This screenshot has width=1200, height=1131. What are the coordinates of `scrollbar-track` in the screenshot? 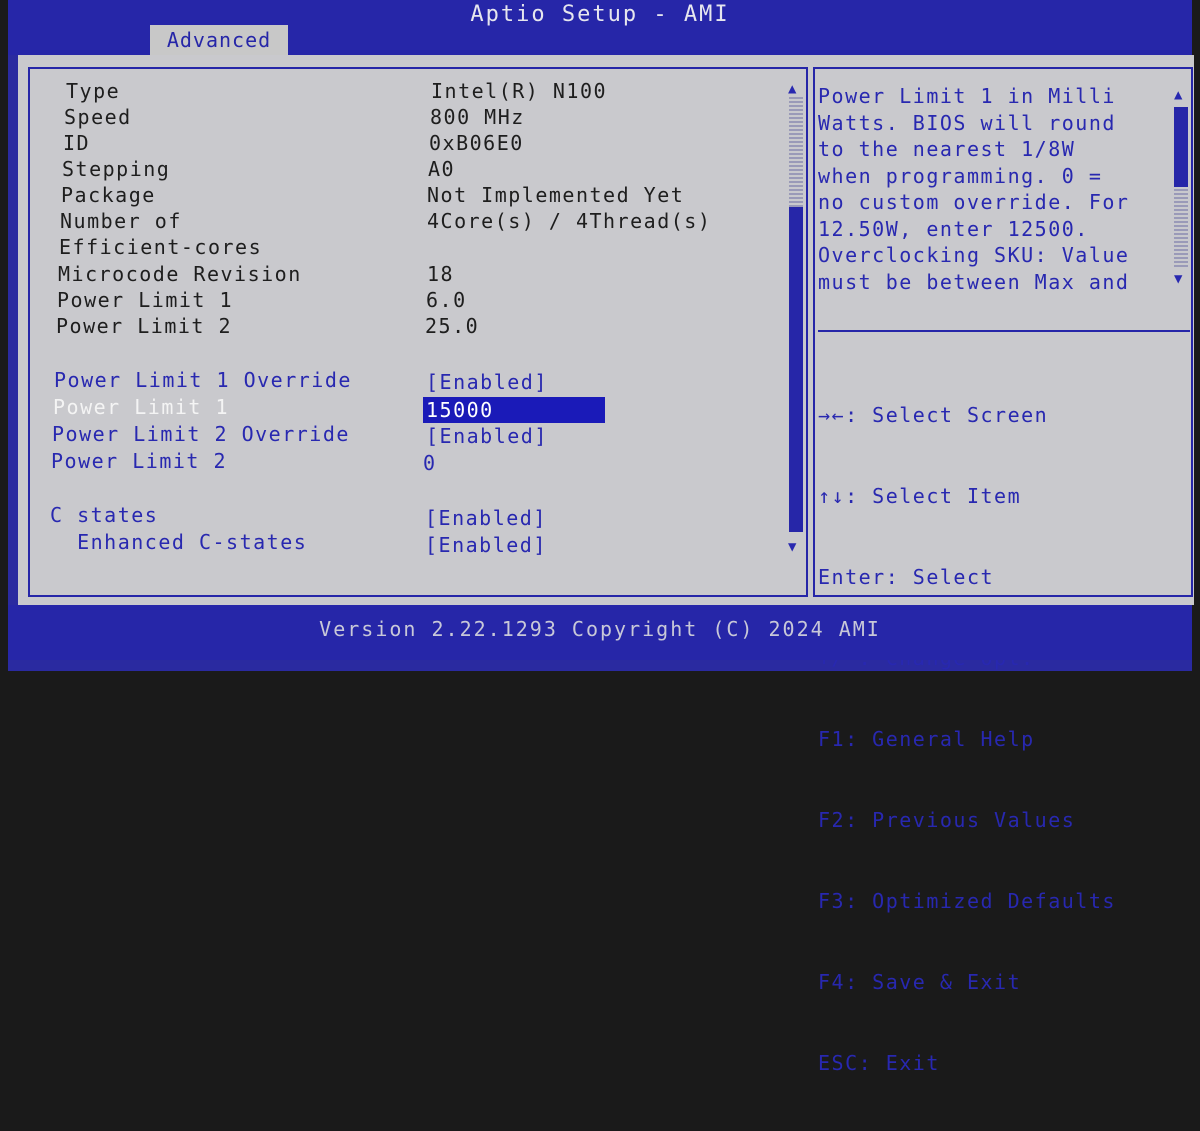 It's located at (796, 152).